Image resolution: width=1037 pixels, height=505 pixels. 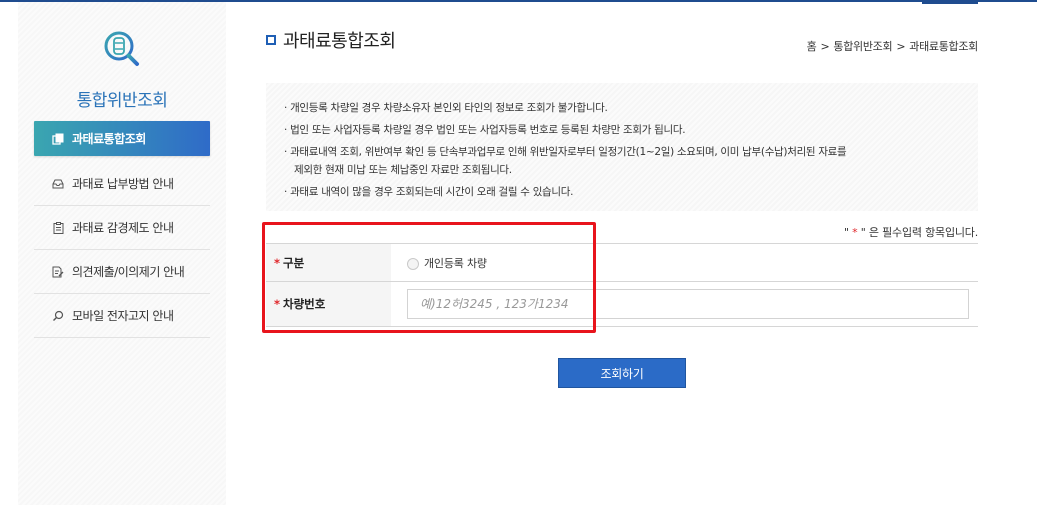 I want to click on breadcrumb: 홈 > 통합위반조회 > 과태료통합조회, so click(x=893, y=46).